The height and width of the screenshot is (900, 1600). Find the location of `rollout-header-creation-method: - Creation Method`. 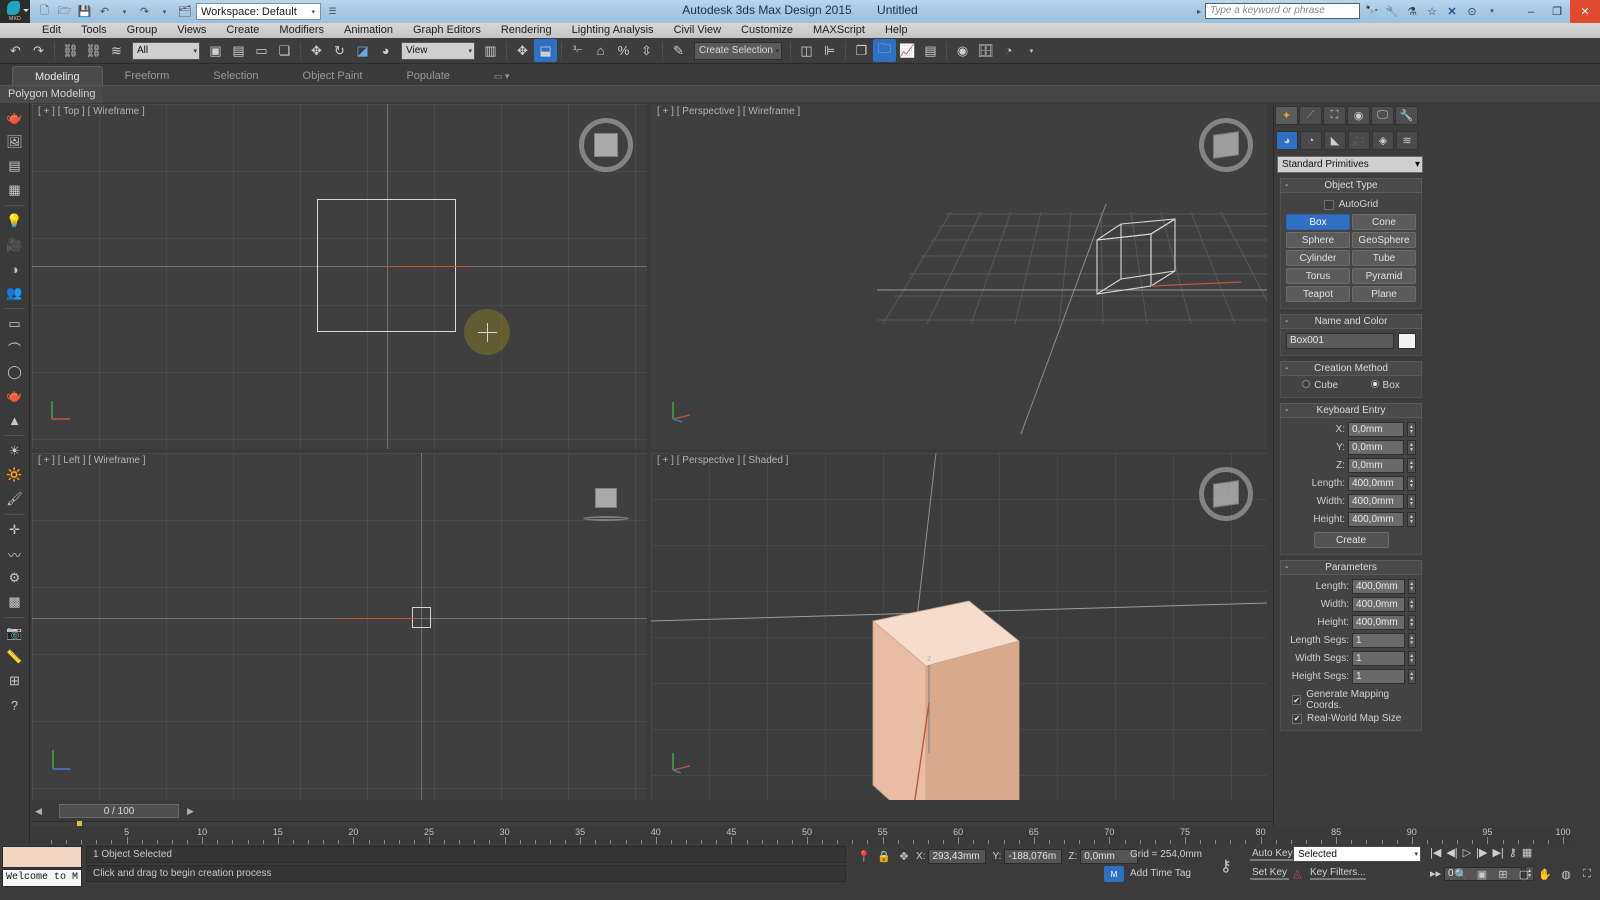

rollout-header-creation-method: - Creation Method is located at coordinates (1351, 368).